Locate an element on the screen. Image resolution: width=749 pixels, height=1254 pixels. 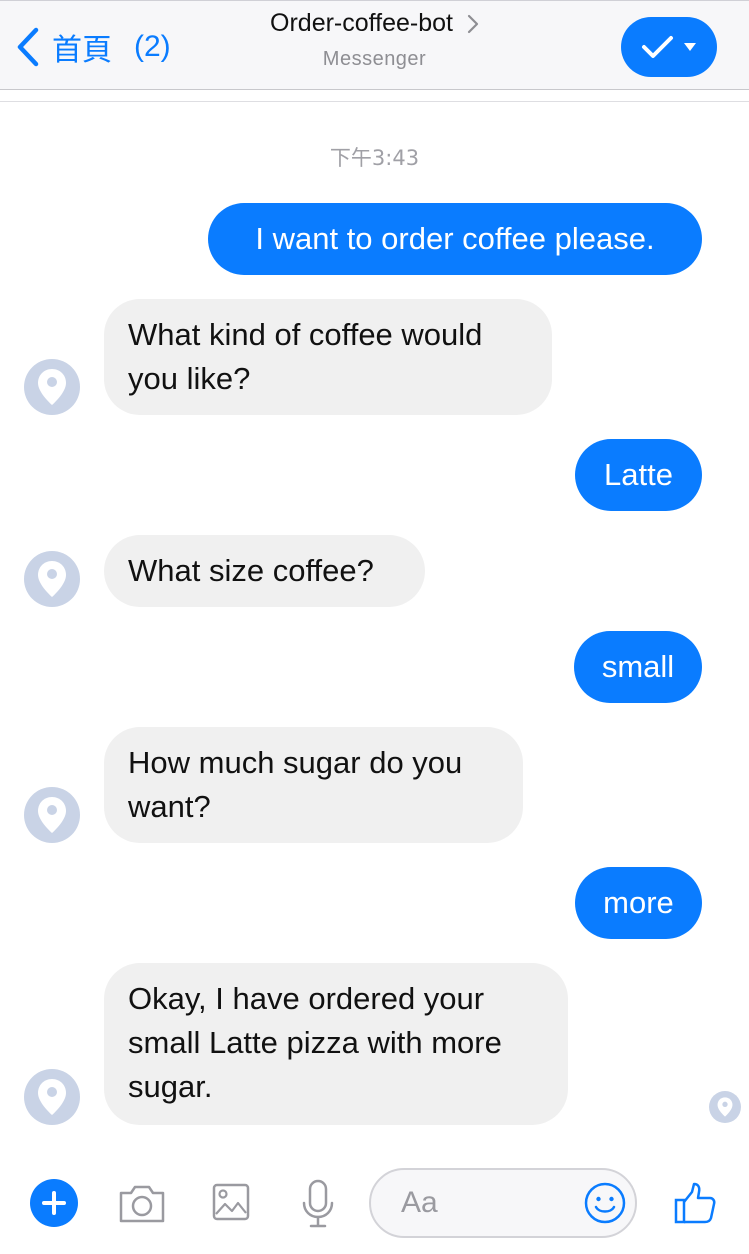
conversation-title: Order-coffee-bot is located at coordinates (361, 23).